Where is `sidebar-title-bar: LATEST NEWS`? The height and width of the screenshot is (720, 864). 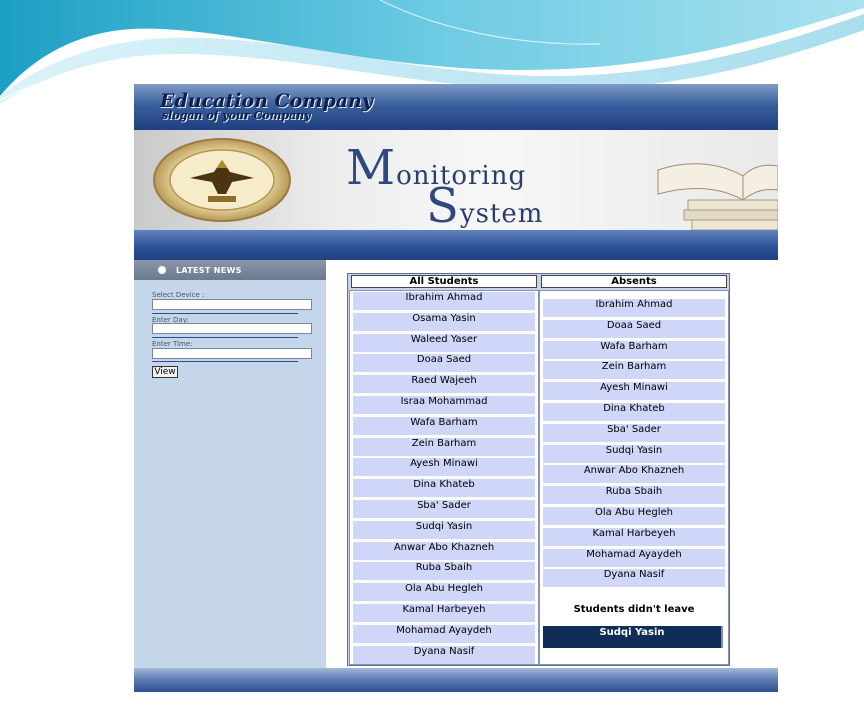 sidebar-title-bar: LATEST NEWS is located at coordinates (230, 270).